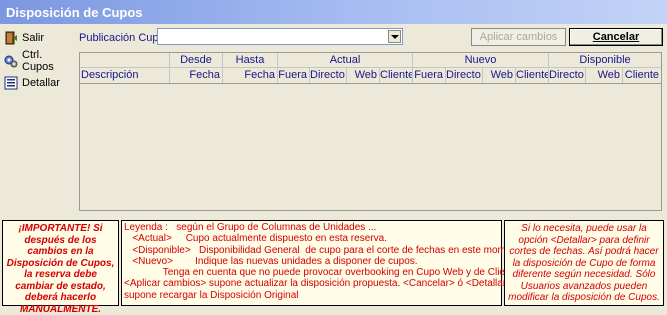 The width and height of the screenshot is (667, 315). Describe the element at coordinates (122, 38) in the screenshot. I see `publication-label: Publicación Cupo` at that location.